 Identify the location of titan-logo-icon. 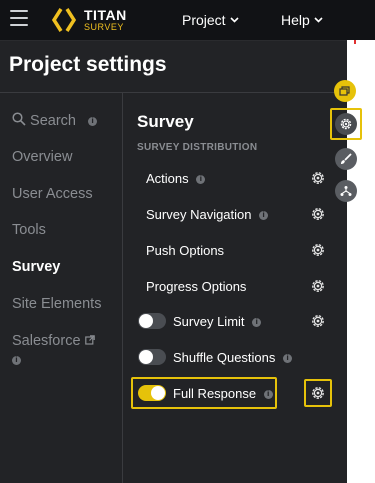
(64, 20).